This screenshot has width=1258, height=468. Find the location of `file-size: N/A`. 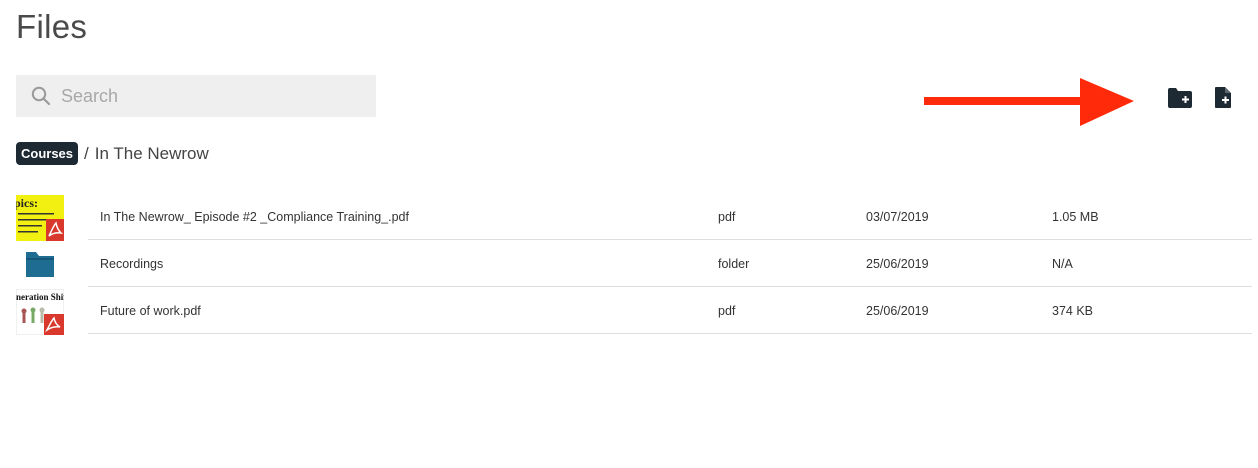

file-size: N/A is located at coordinates (1062, 263).